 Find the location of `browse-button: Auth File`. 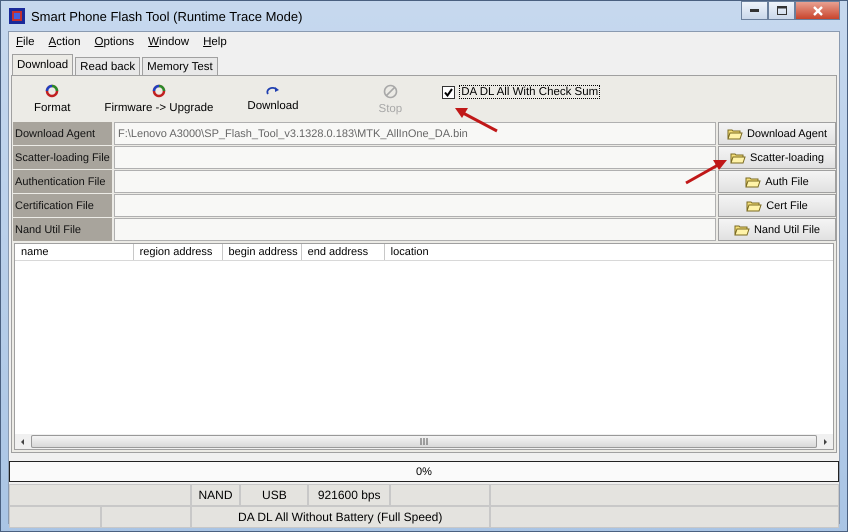

browse-button: Auth File is located at coordinates (777, 181).